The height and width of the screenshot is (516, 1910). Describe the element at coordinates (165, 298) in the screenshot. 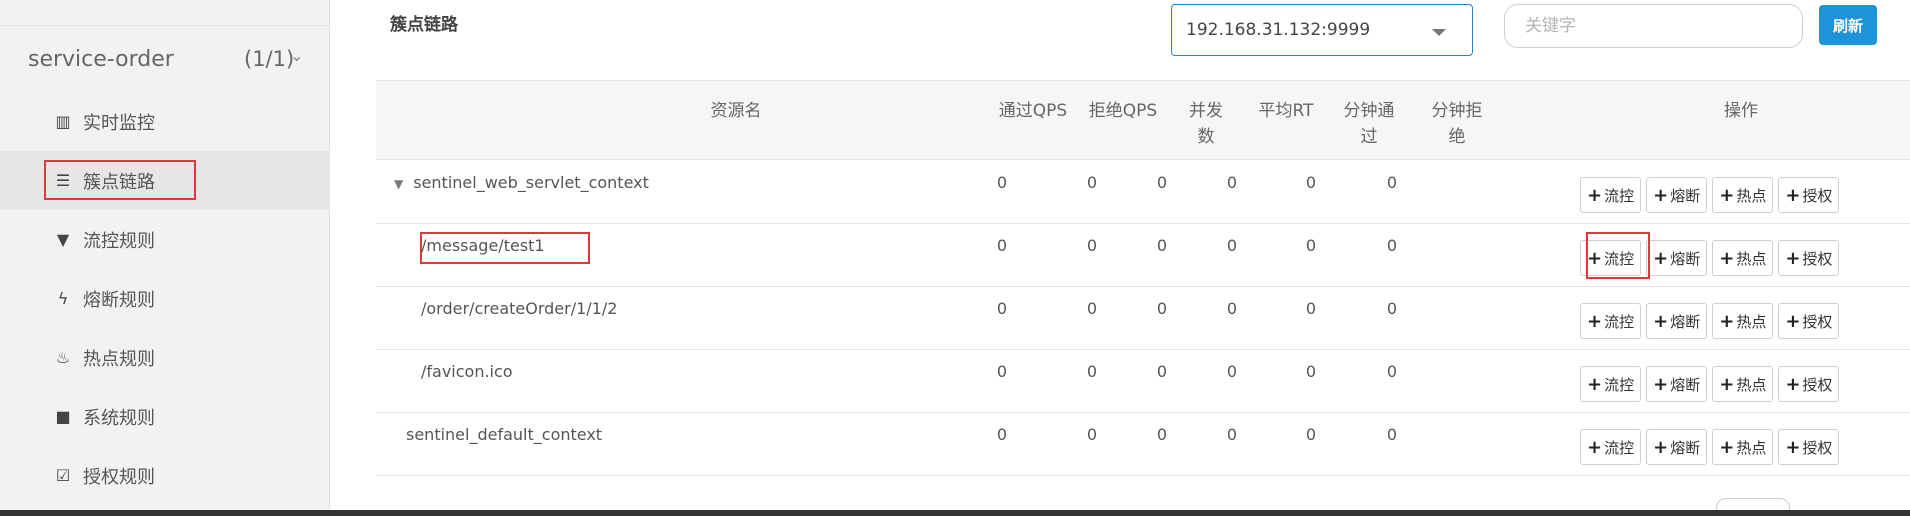

I see `sidebar-item-3: ϟ 熔断规则` at that location.